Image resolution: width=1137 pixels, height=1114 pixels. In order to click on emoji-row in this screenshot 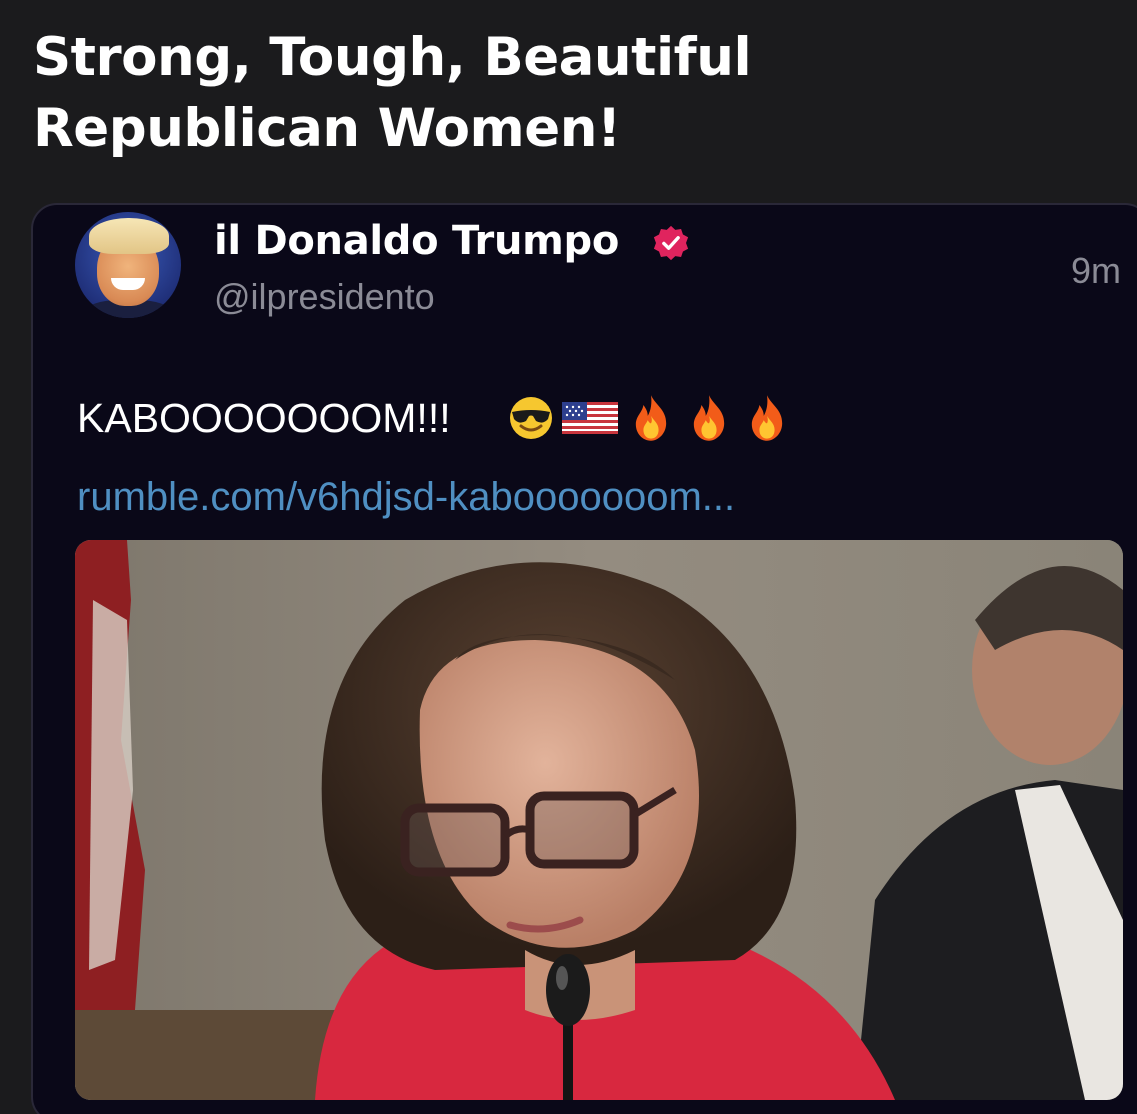, I will do `click(650, 418)`.